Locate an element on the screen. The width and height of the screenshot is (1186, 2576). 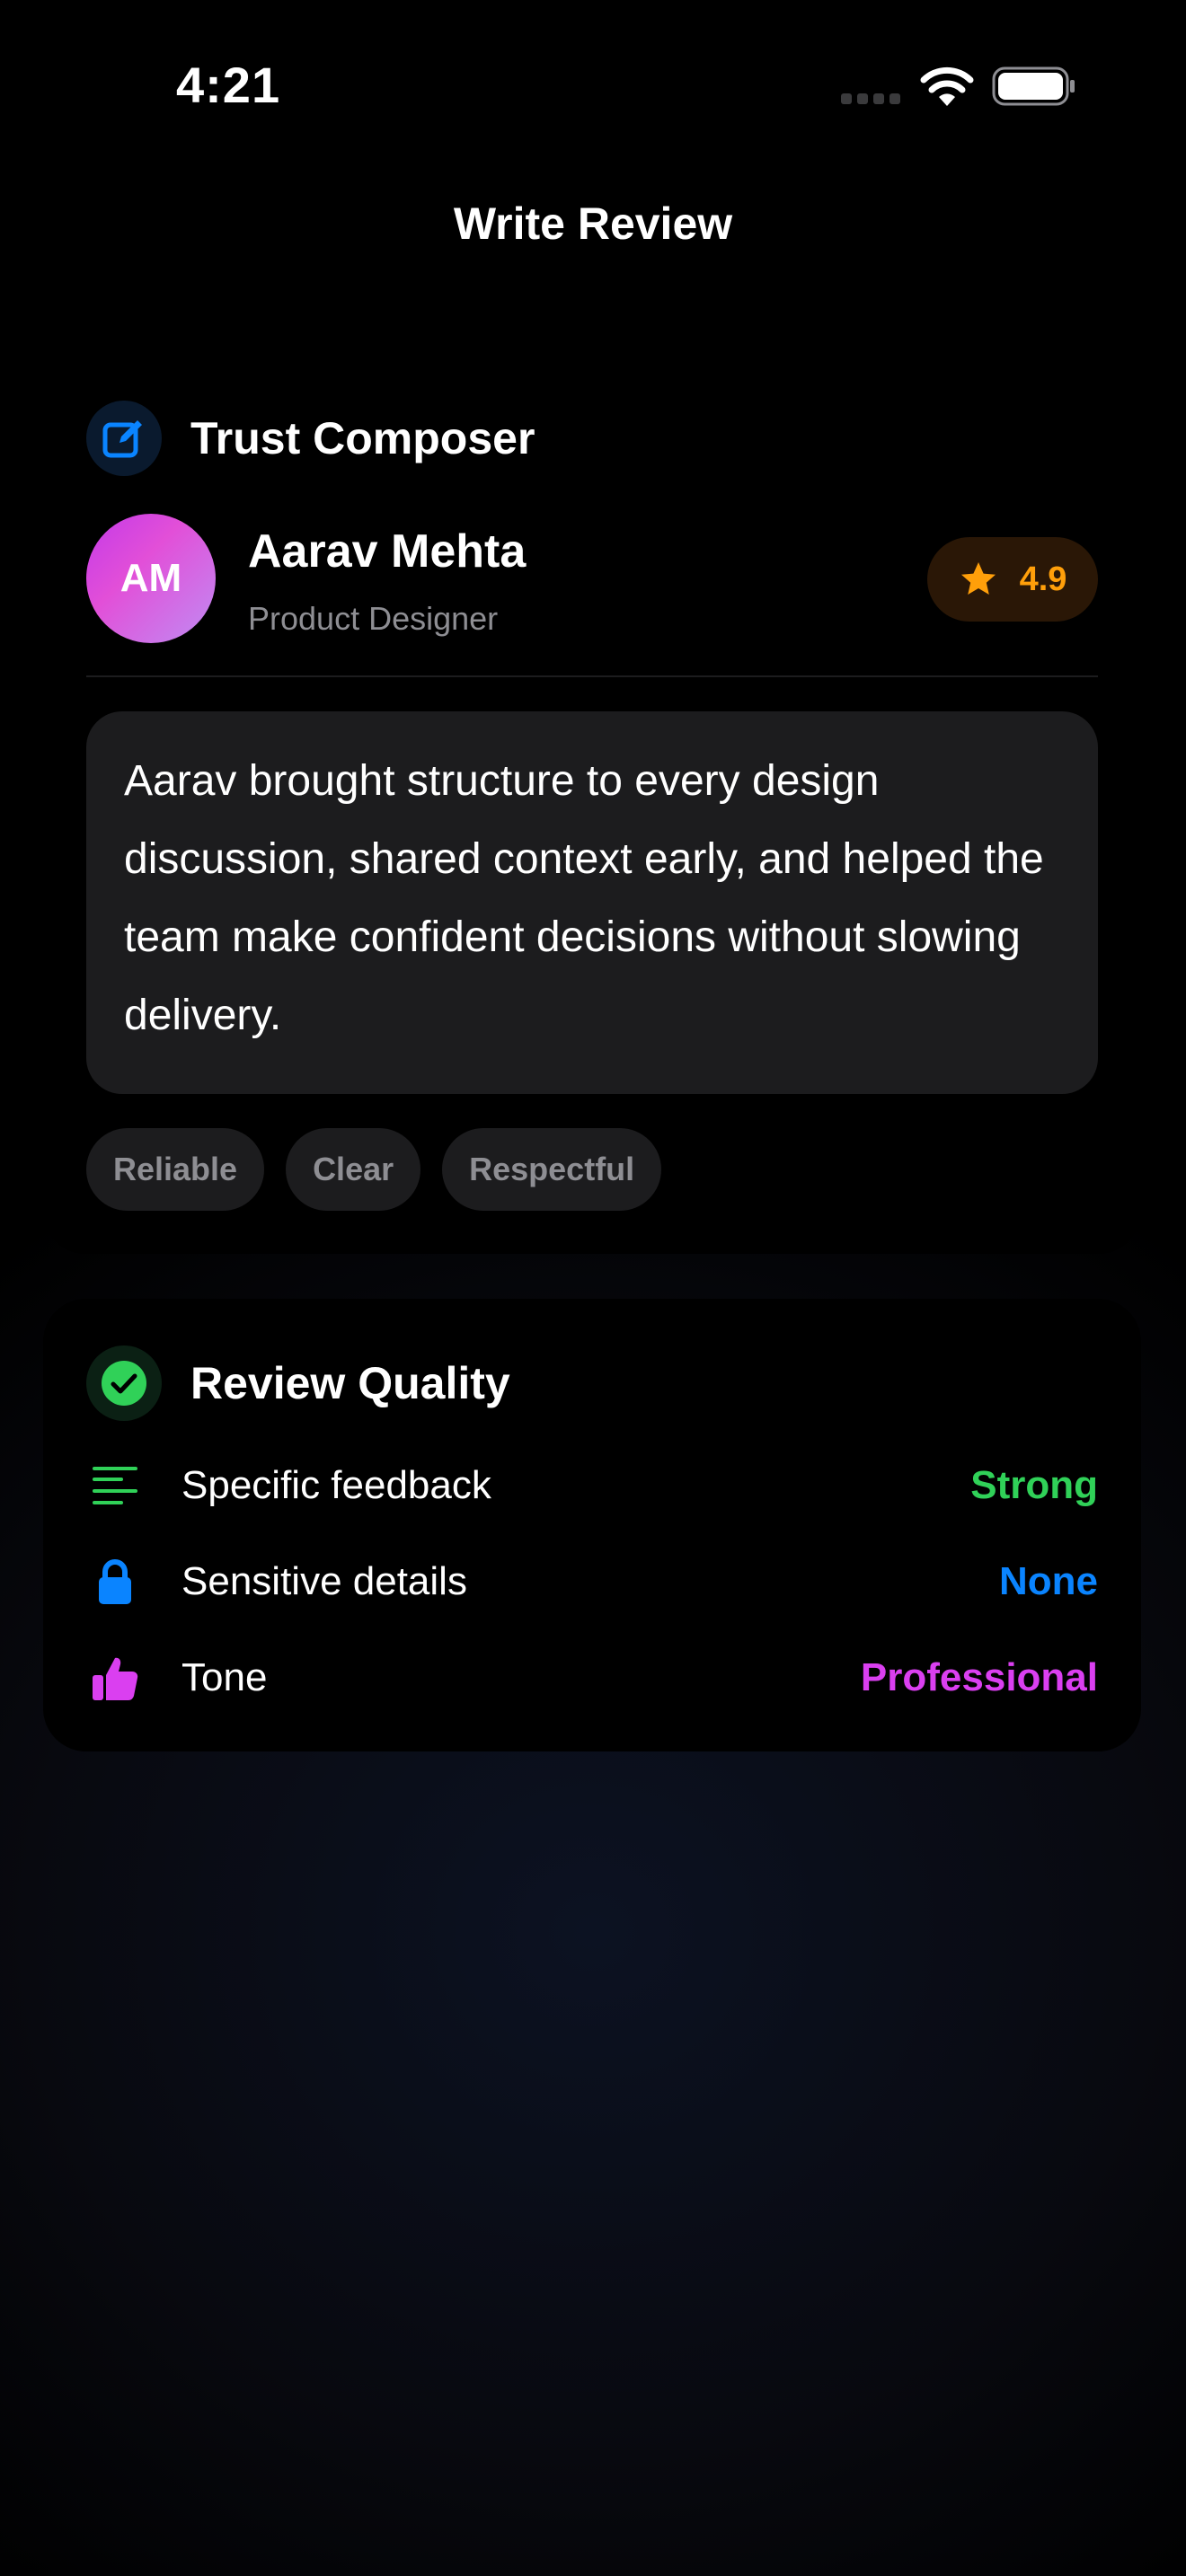
star-icon is located at coordinates (978, 578).